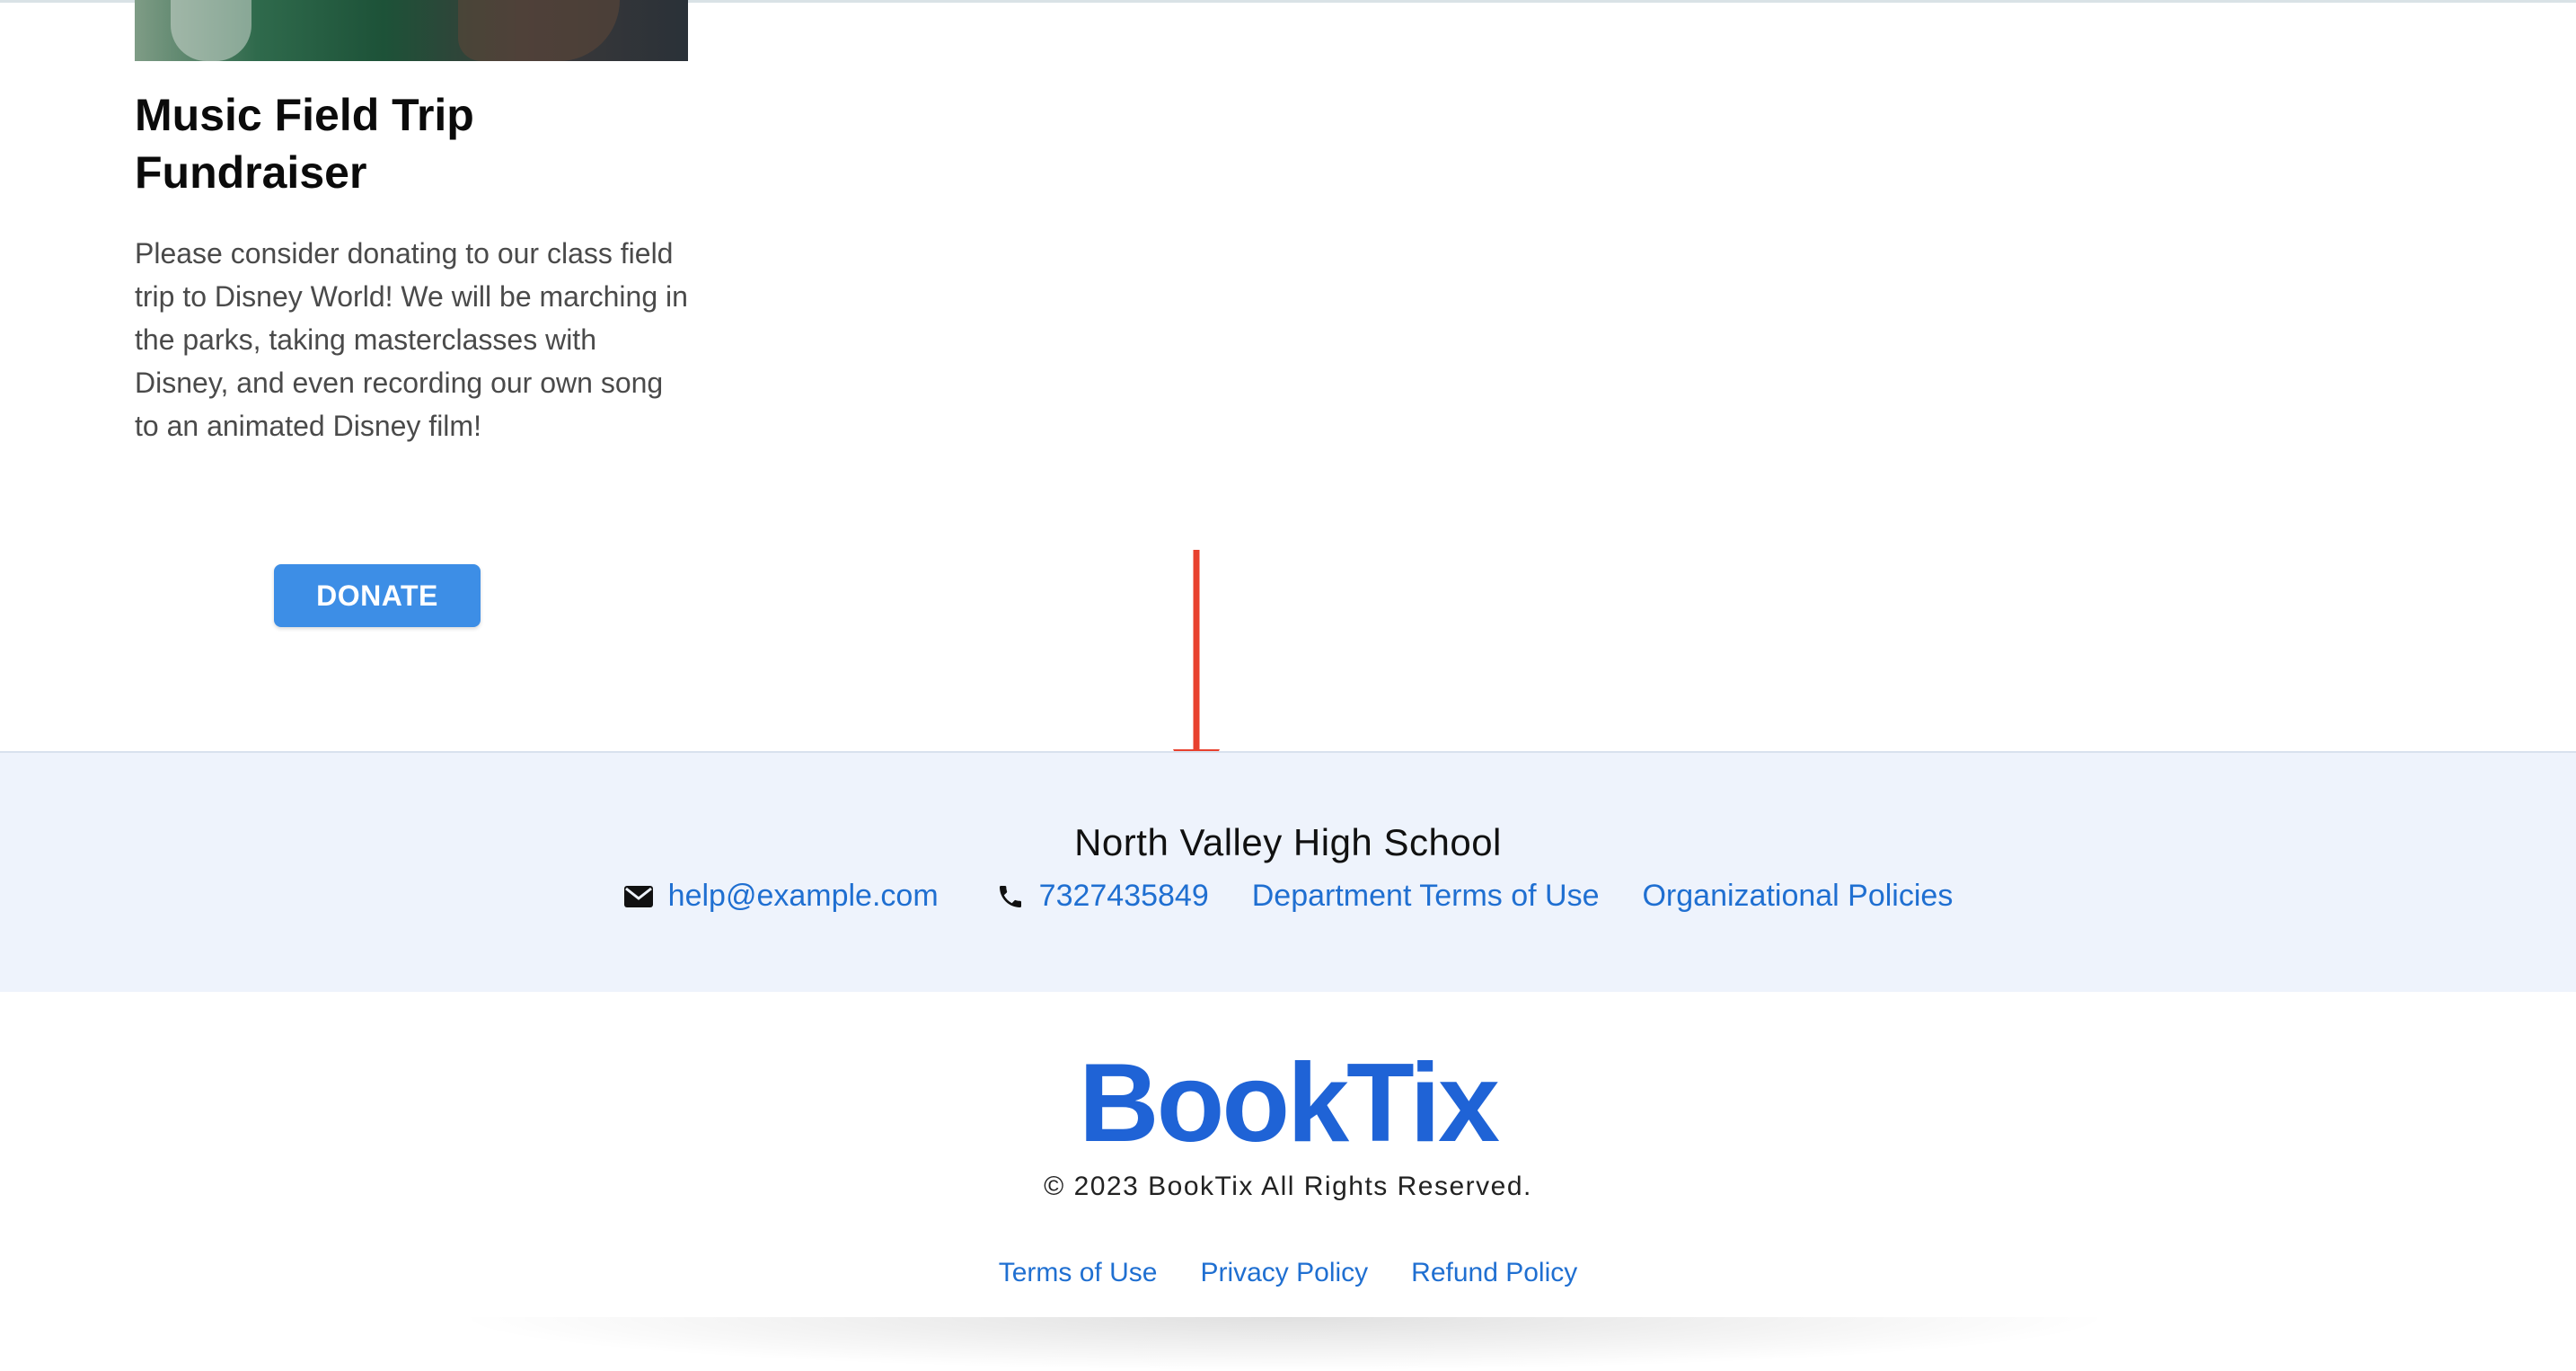 This screenshot has height=1371, width=2576. What do you see at coordinates (1078, 1273) in the screenshot?
I see `terms-of-use-link: Terms of Use` at bounding box center [1078, 1273].